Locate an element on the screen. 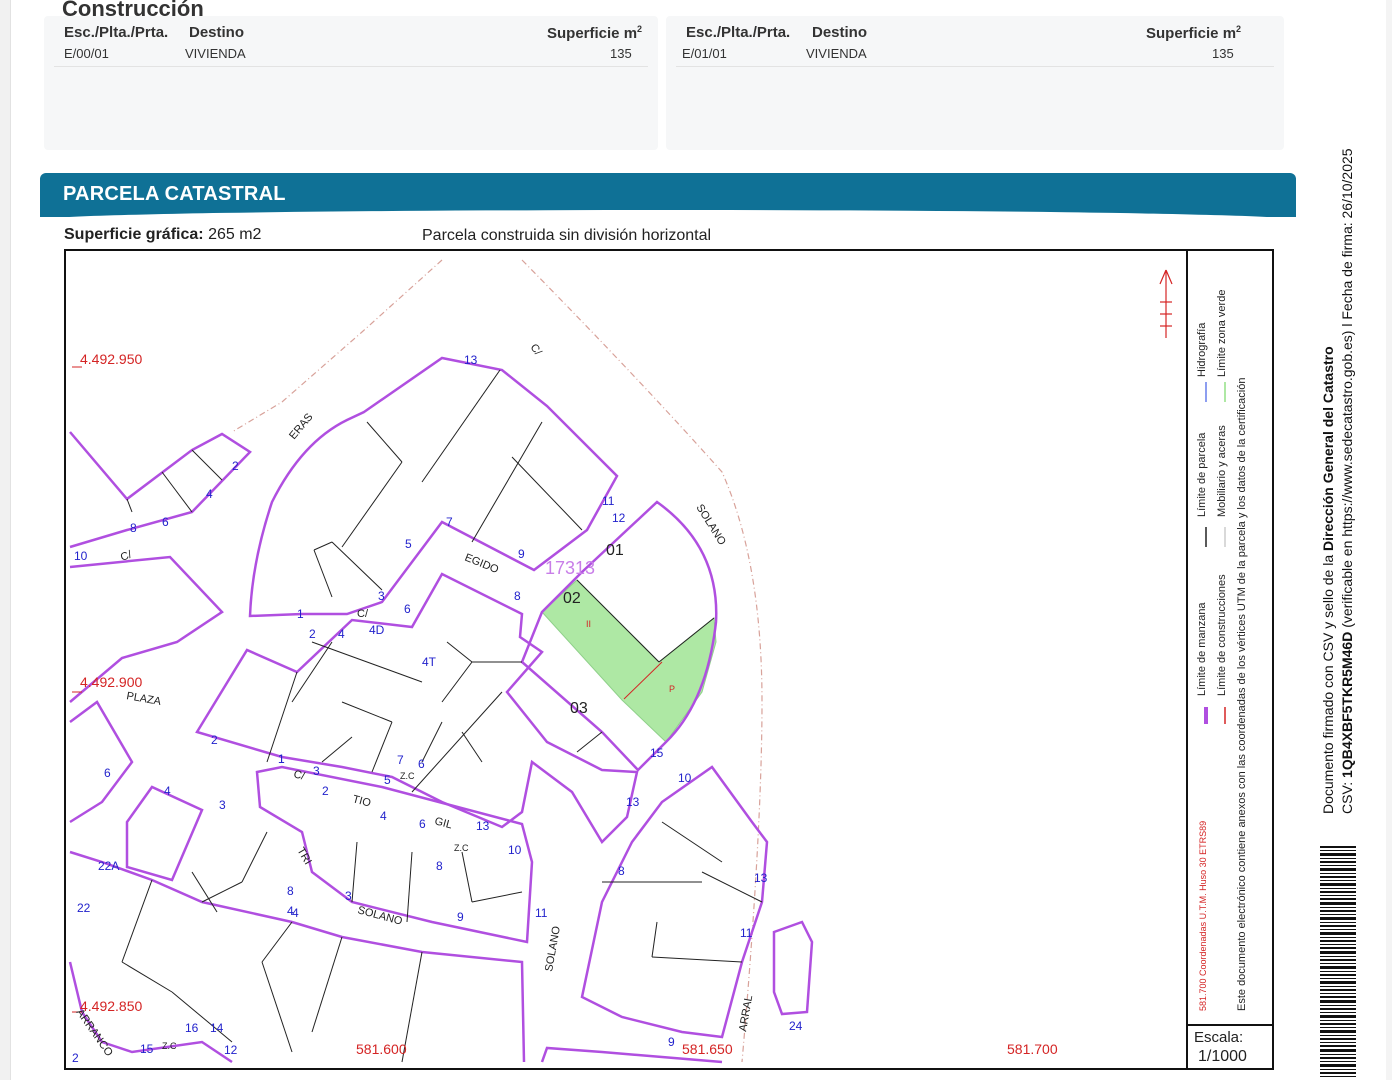  superficie-value: 265 m2 is located at coordinates (235, 234).